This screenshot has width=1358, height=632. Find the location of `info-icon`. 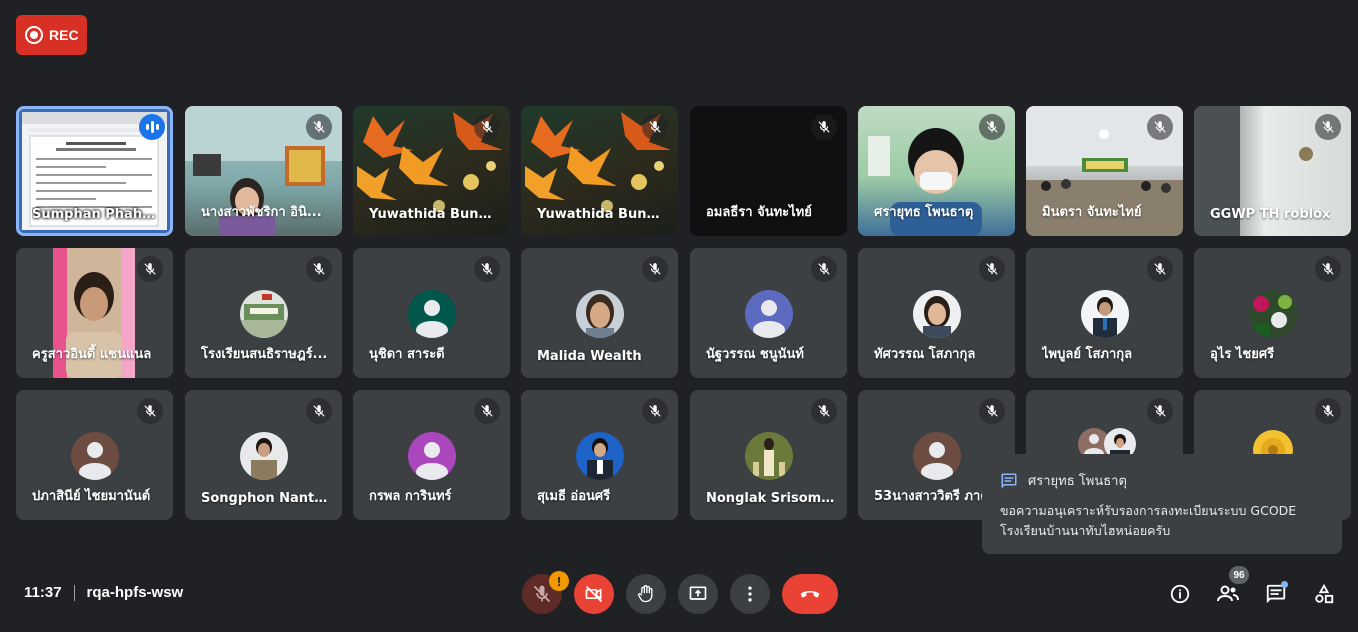

info-icon is located at coordinates (1180, 594).